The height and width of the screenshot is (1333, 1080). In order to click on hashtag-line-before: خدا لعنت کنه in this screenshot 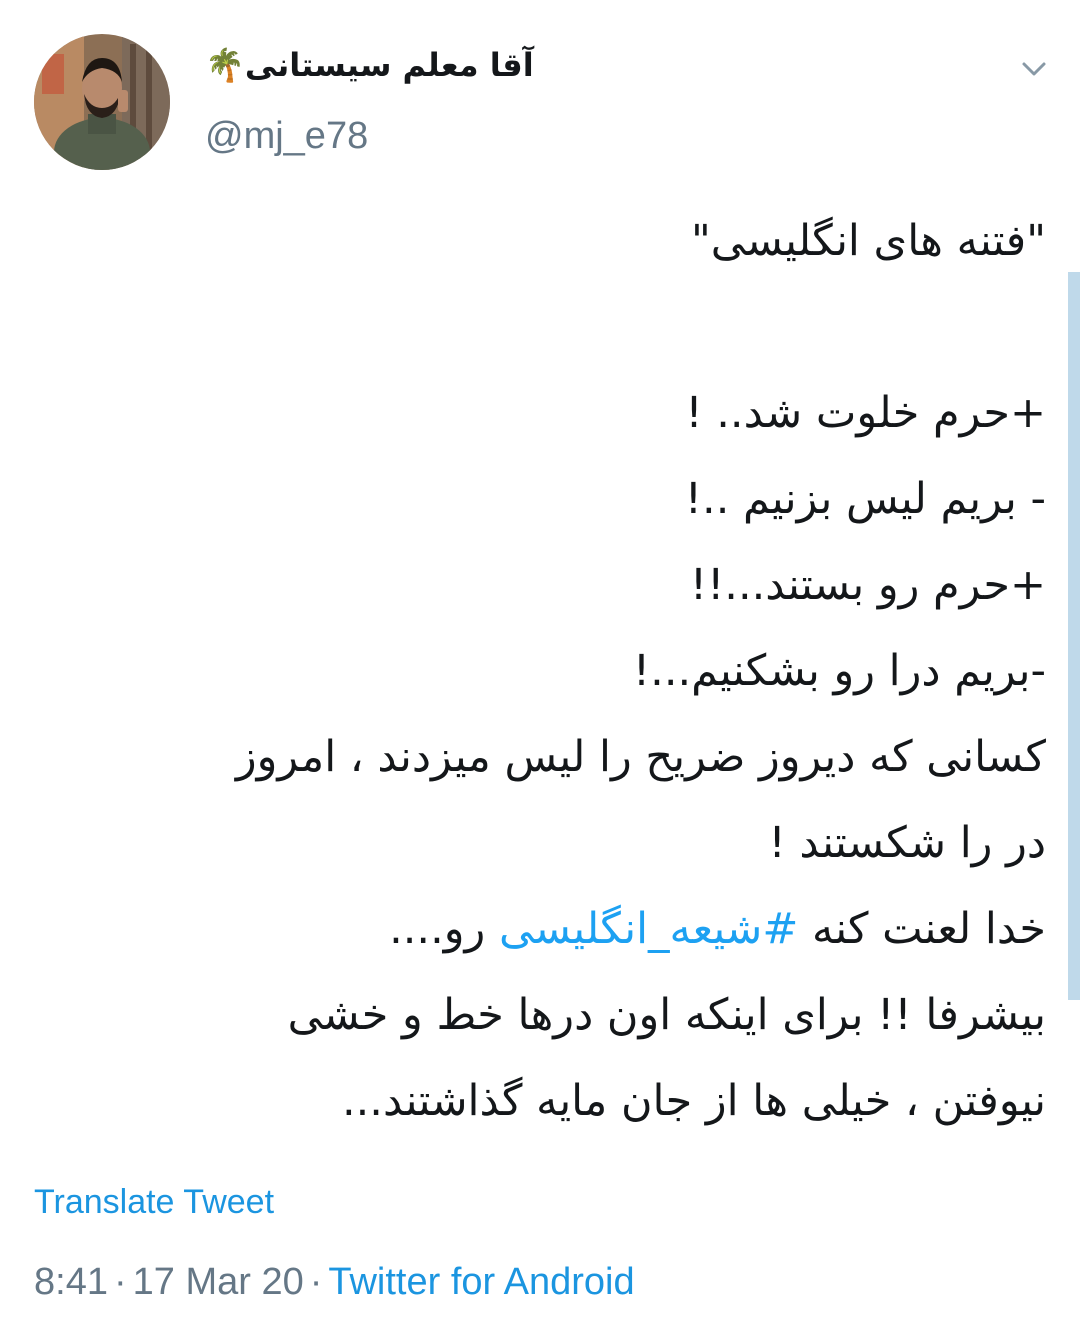, I will do `click(922, 929)`.